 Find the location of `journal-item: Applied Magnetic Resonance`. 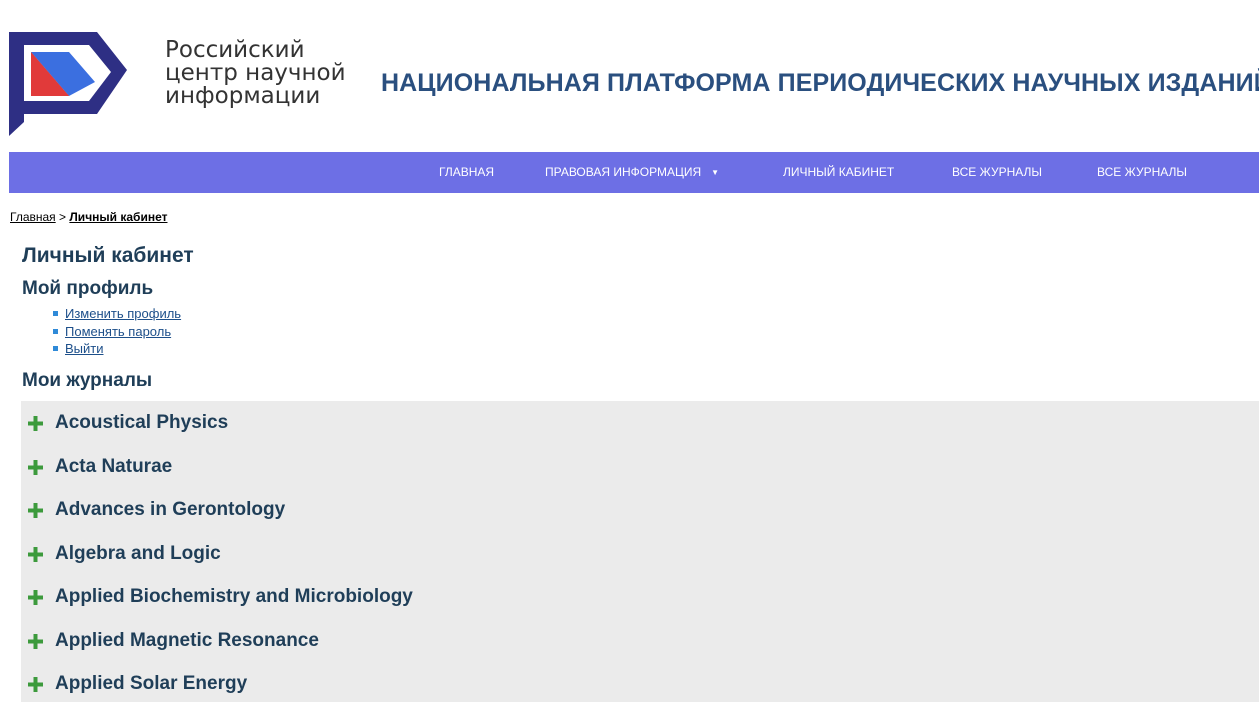

journal-item: Applied Magnetic Resonance is located at coordinates (640, 640).